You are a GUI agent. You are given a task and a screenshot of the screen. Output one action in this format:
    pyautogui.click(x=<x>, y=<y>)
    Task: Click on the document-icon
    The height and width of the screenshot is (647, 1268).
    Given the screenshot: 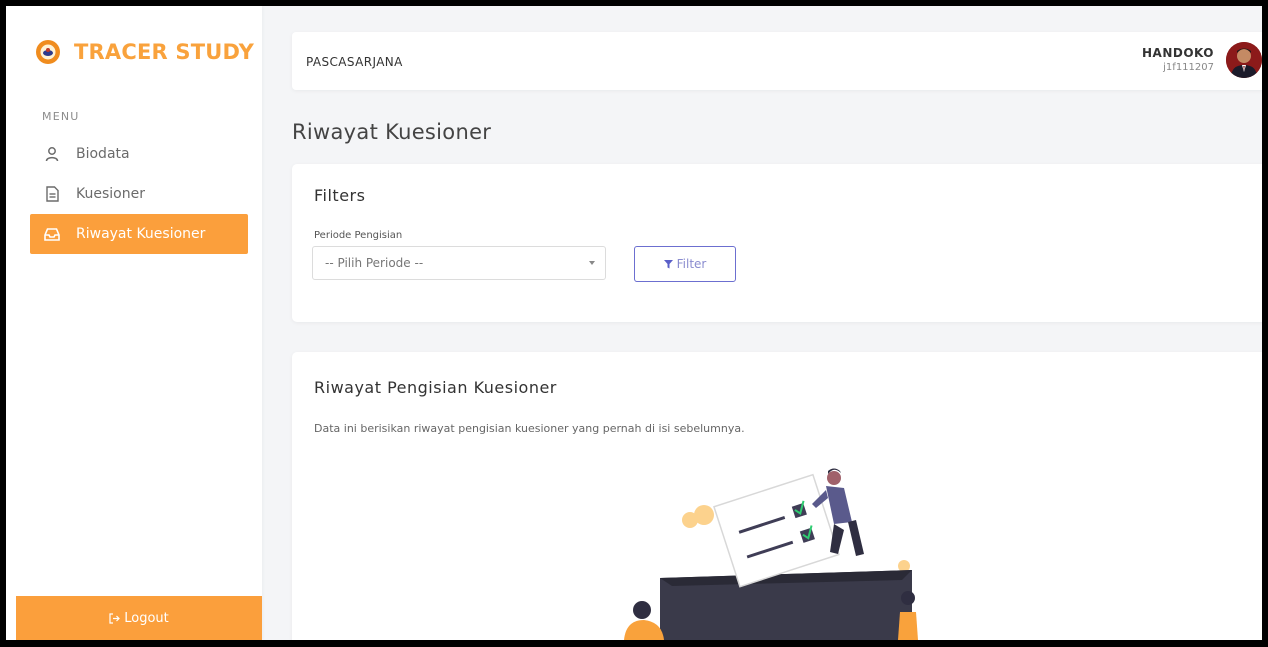 What is the action you would take?
    pyautogui.click(x=52, y=194)
    